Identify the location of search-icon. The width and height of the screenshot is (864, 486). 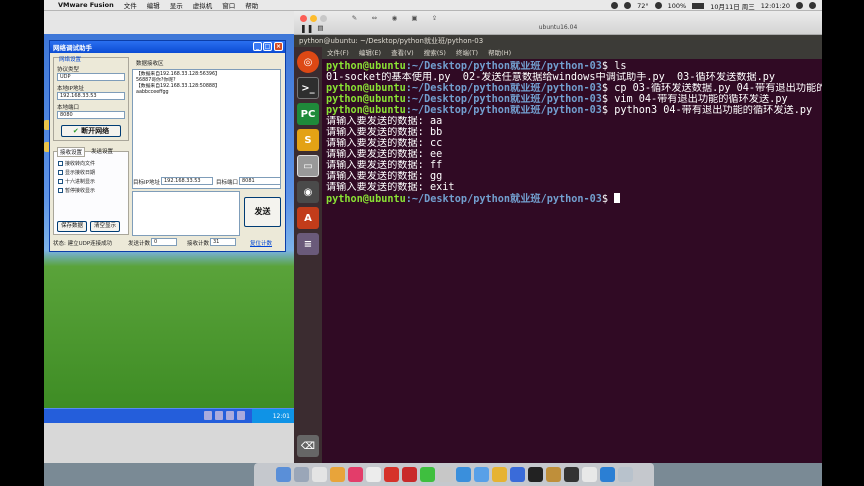
(799, 5).